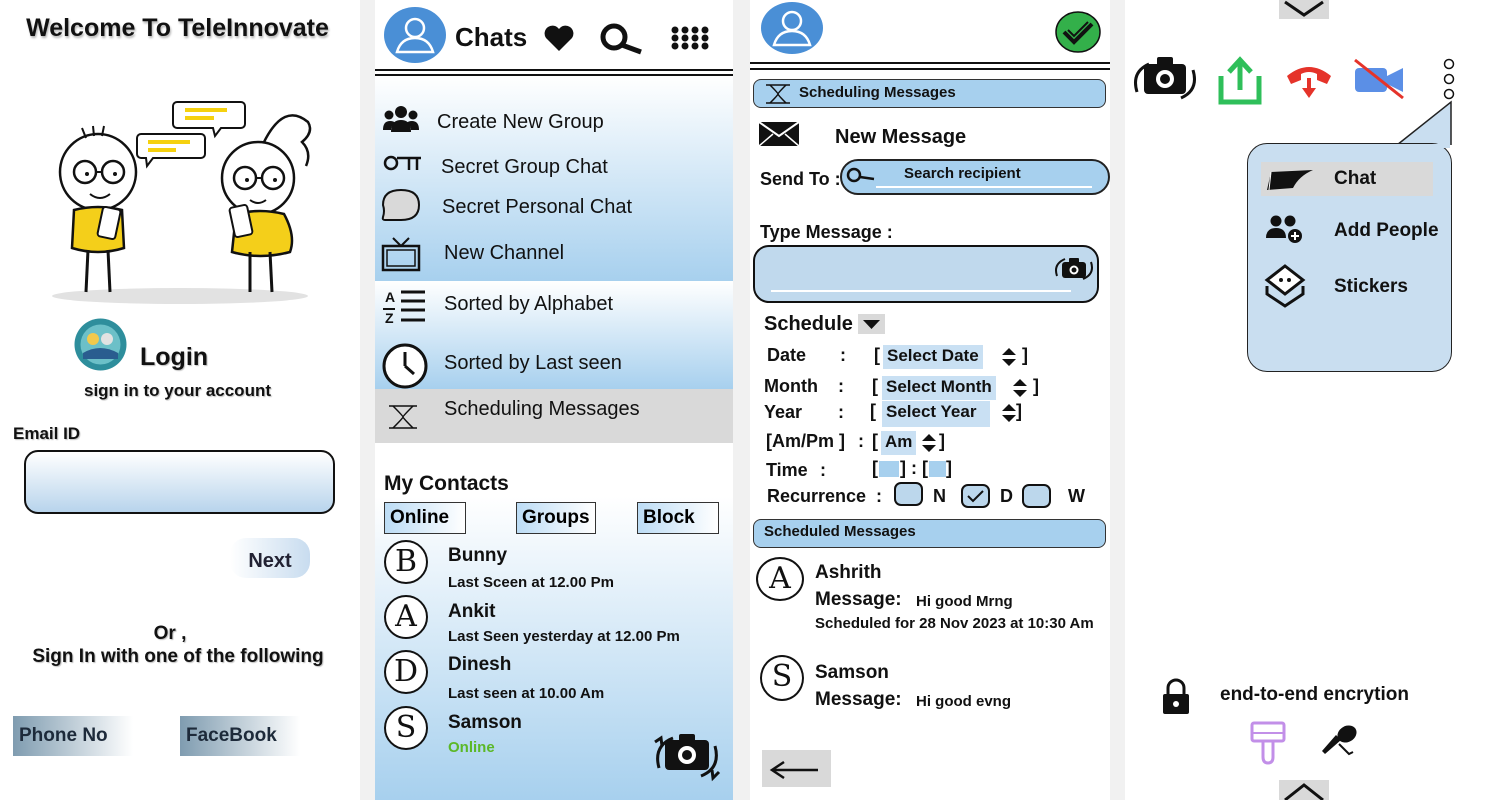 The width and height of the screenshot is (1485, 800). What do you see at coordinates (779, 134) in the screenshot?
I see `envelope-icon` at bounding box center [779, 134].